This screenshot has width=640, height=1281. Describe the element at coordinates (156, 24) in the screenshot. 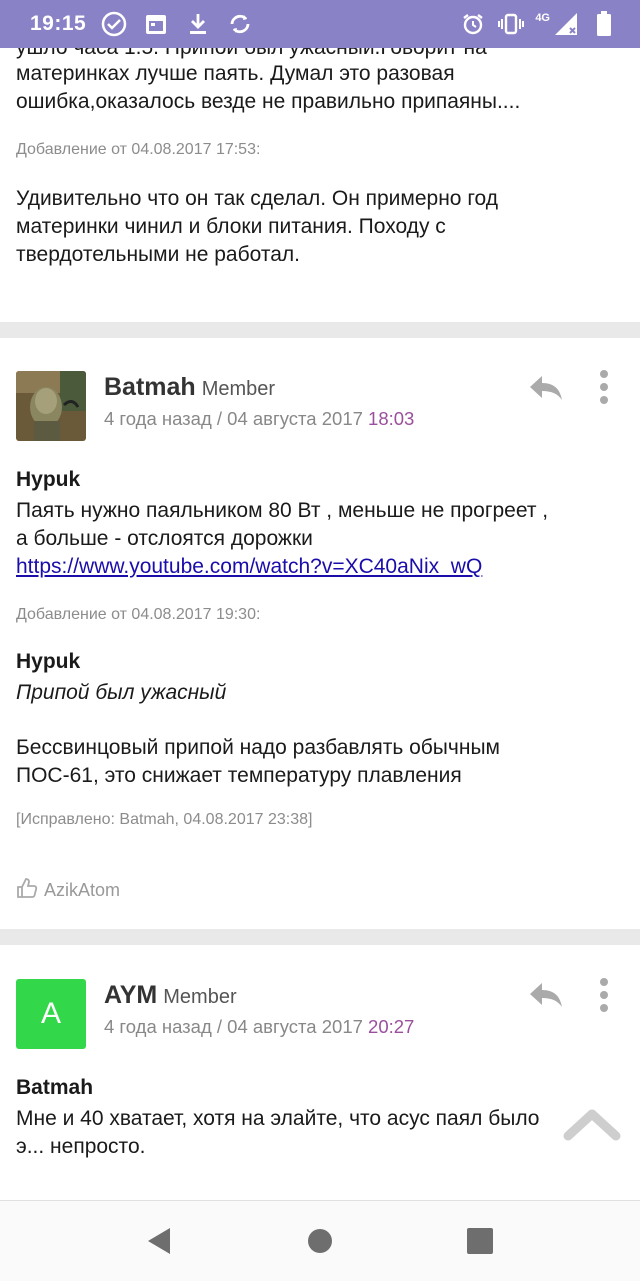

I see `calendar-icon` at that location.